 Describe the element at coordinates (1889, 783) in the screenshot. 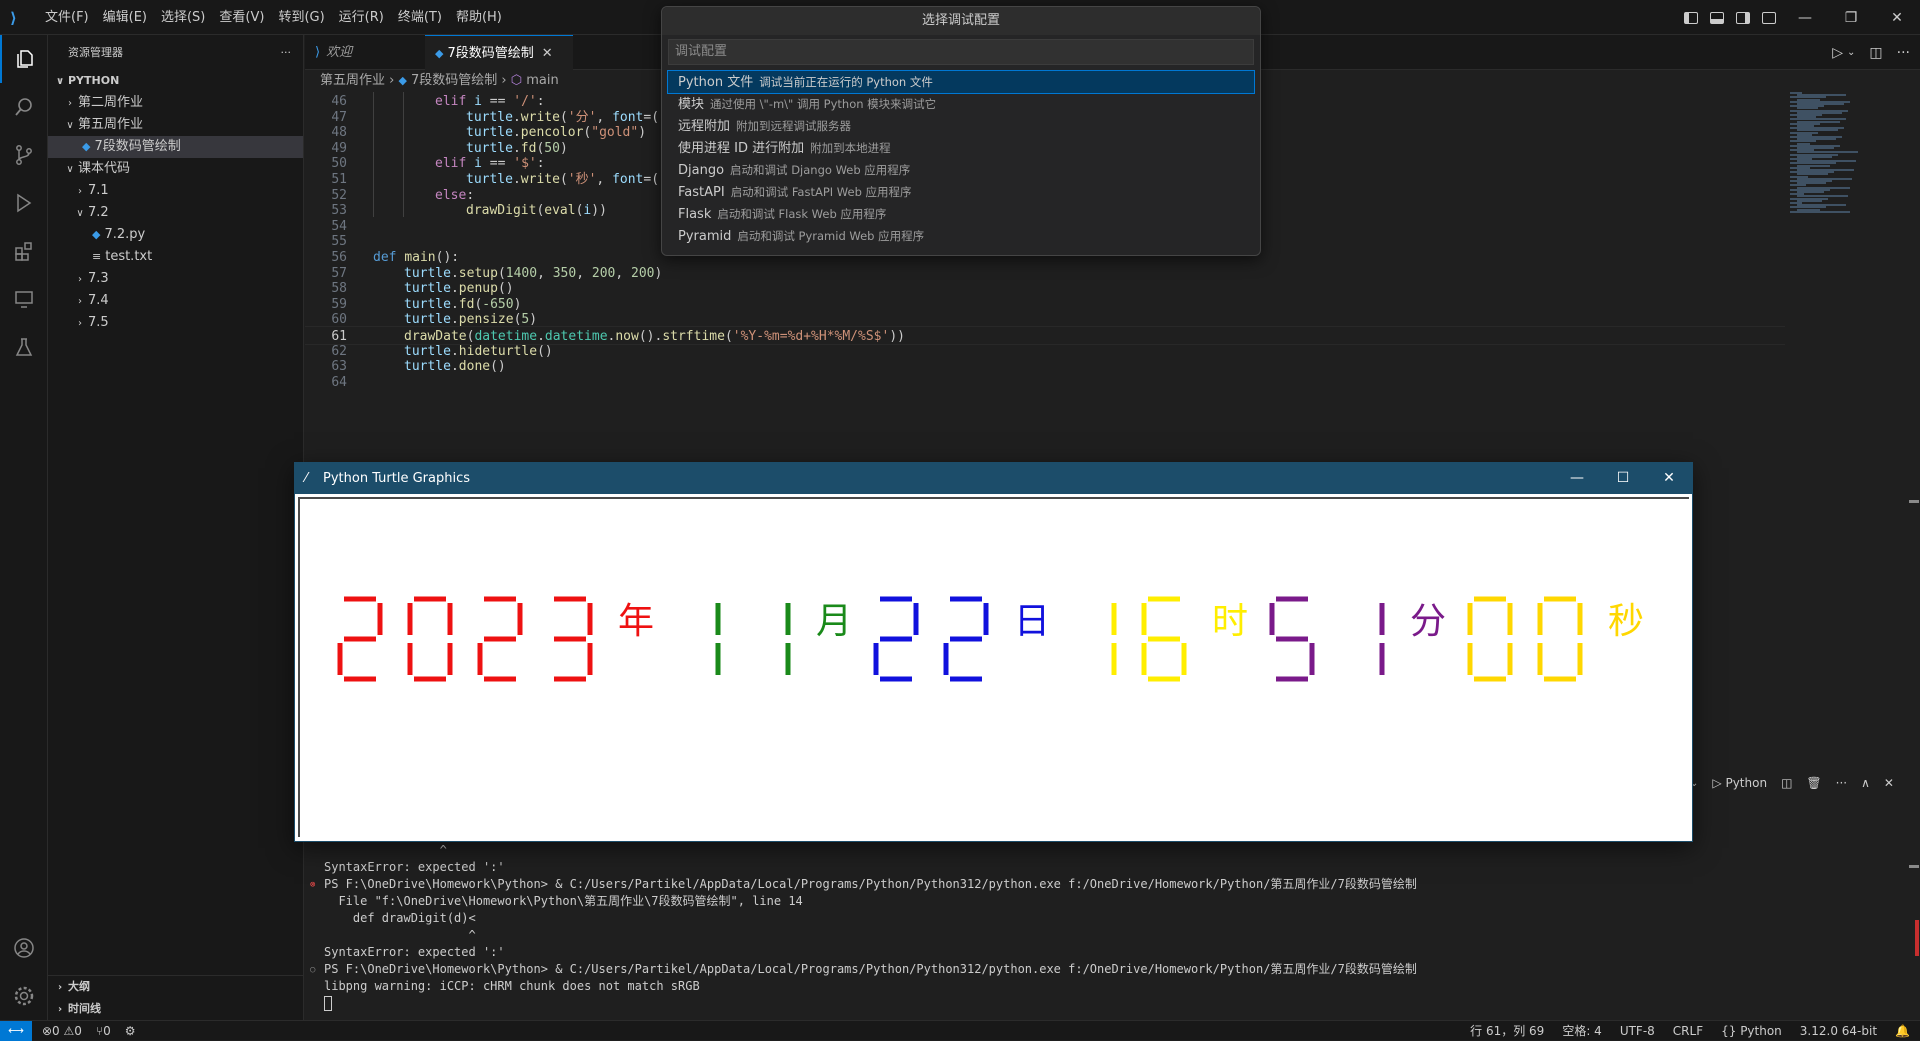

I see `close-panel-icon: ✕` at that location.